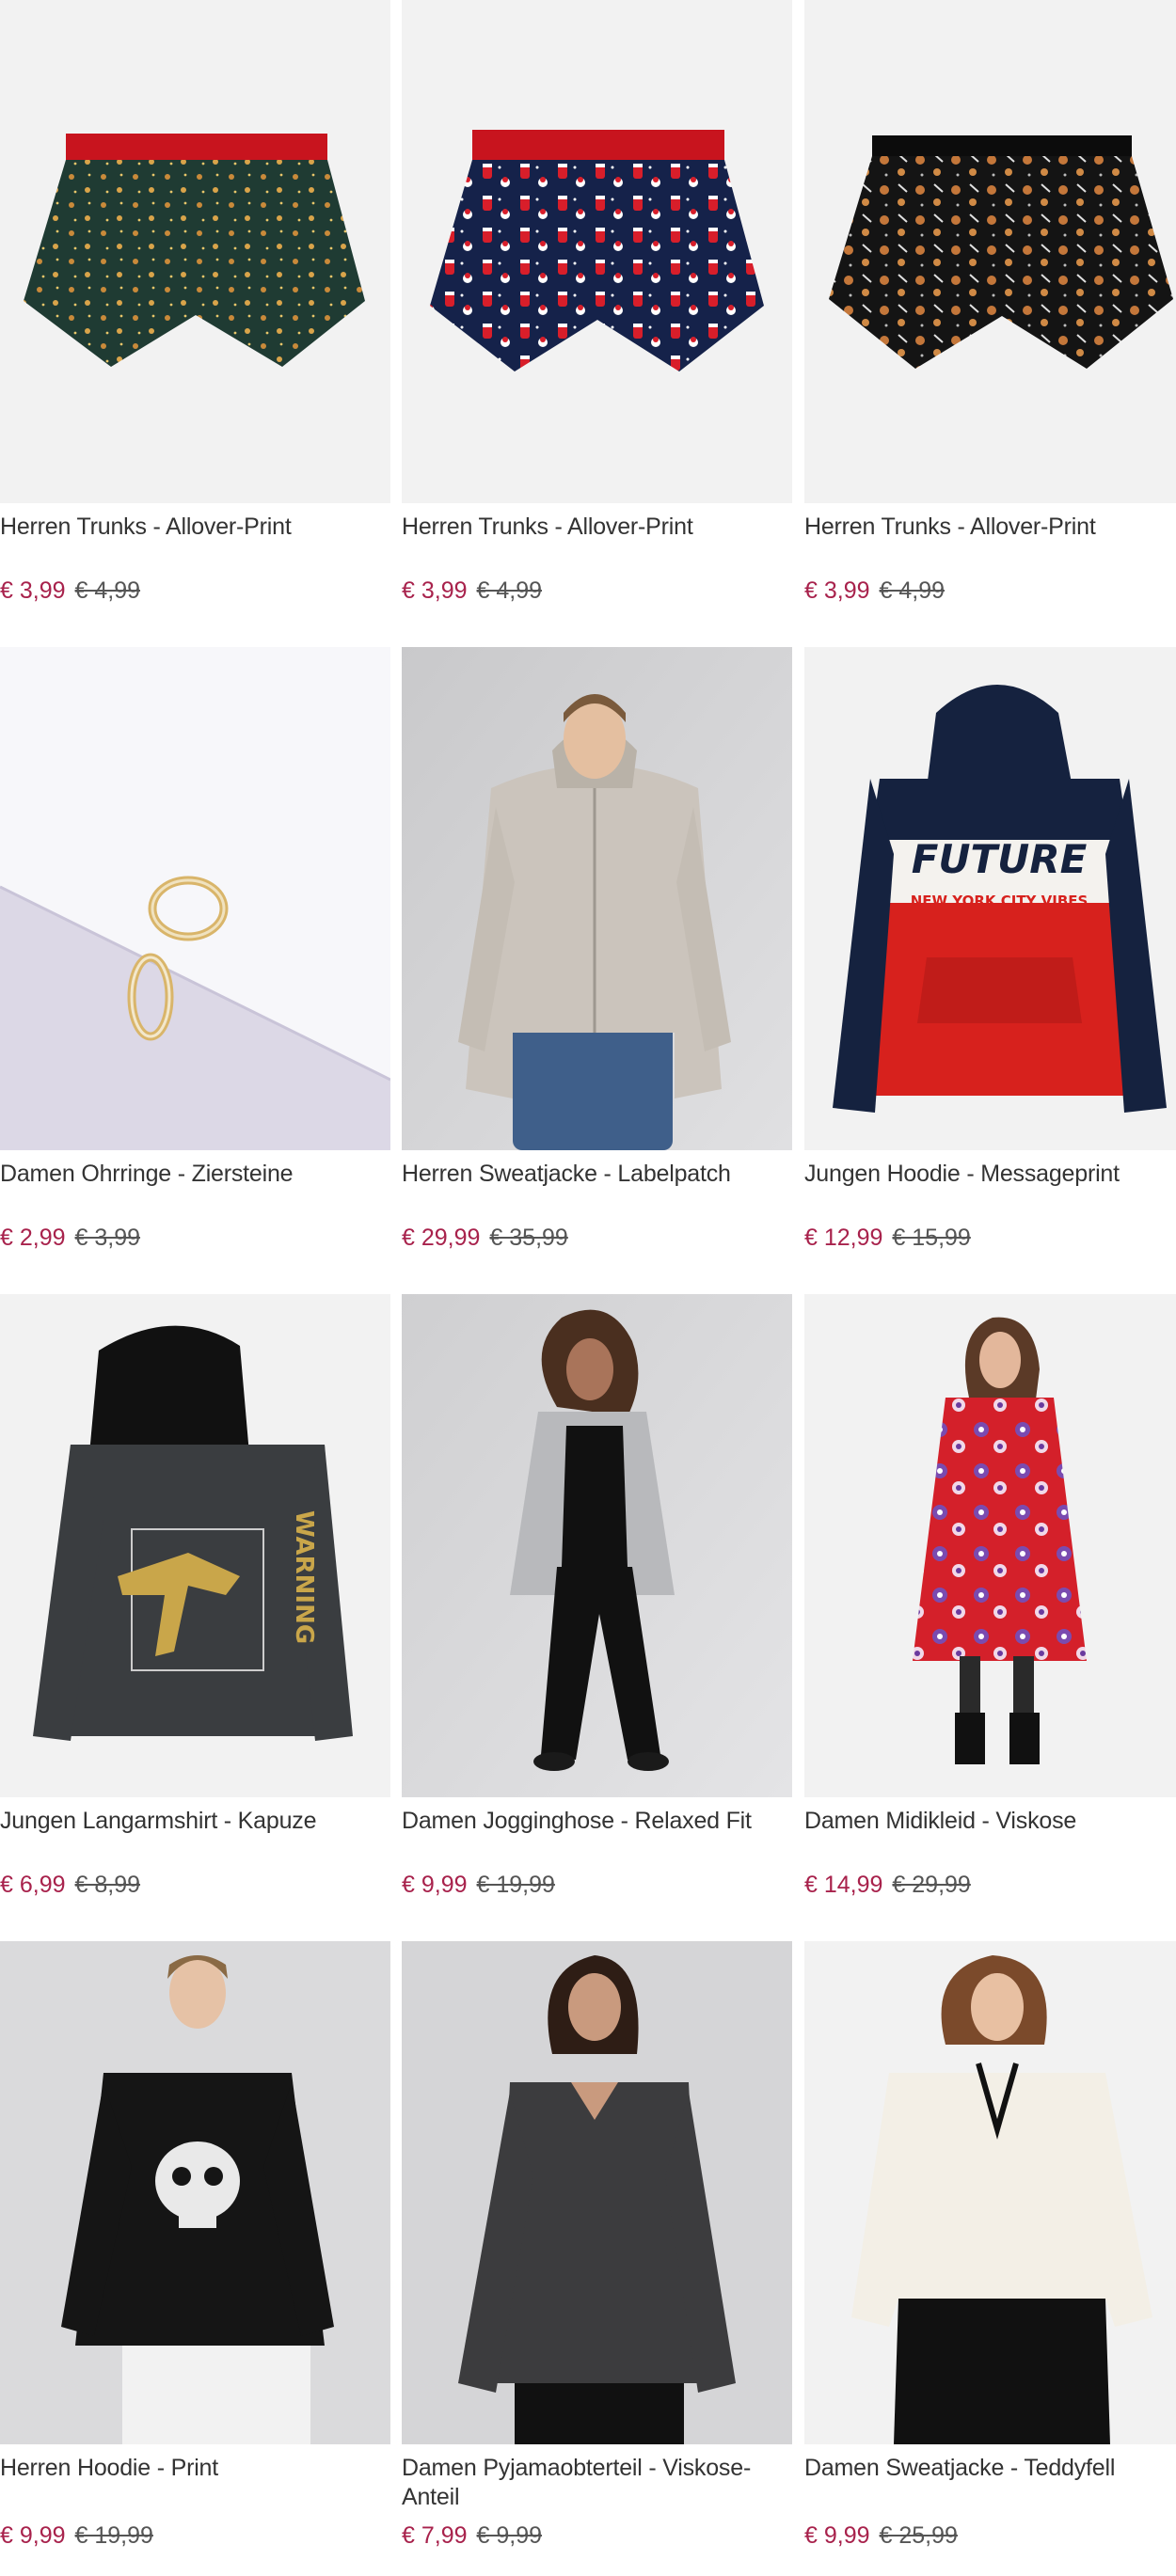 This screenshot has height=2576, width=1176. Describe the element at coordinates (887, 1238) in the screenshot. I see `price: € 12,99 € 15,99` at that location.